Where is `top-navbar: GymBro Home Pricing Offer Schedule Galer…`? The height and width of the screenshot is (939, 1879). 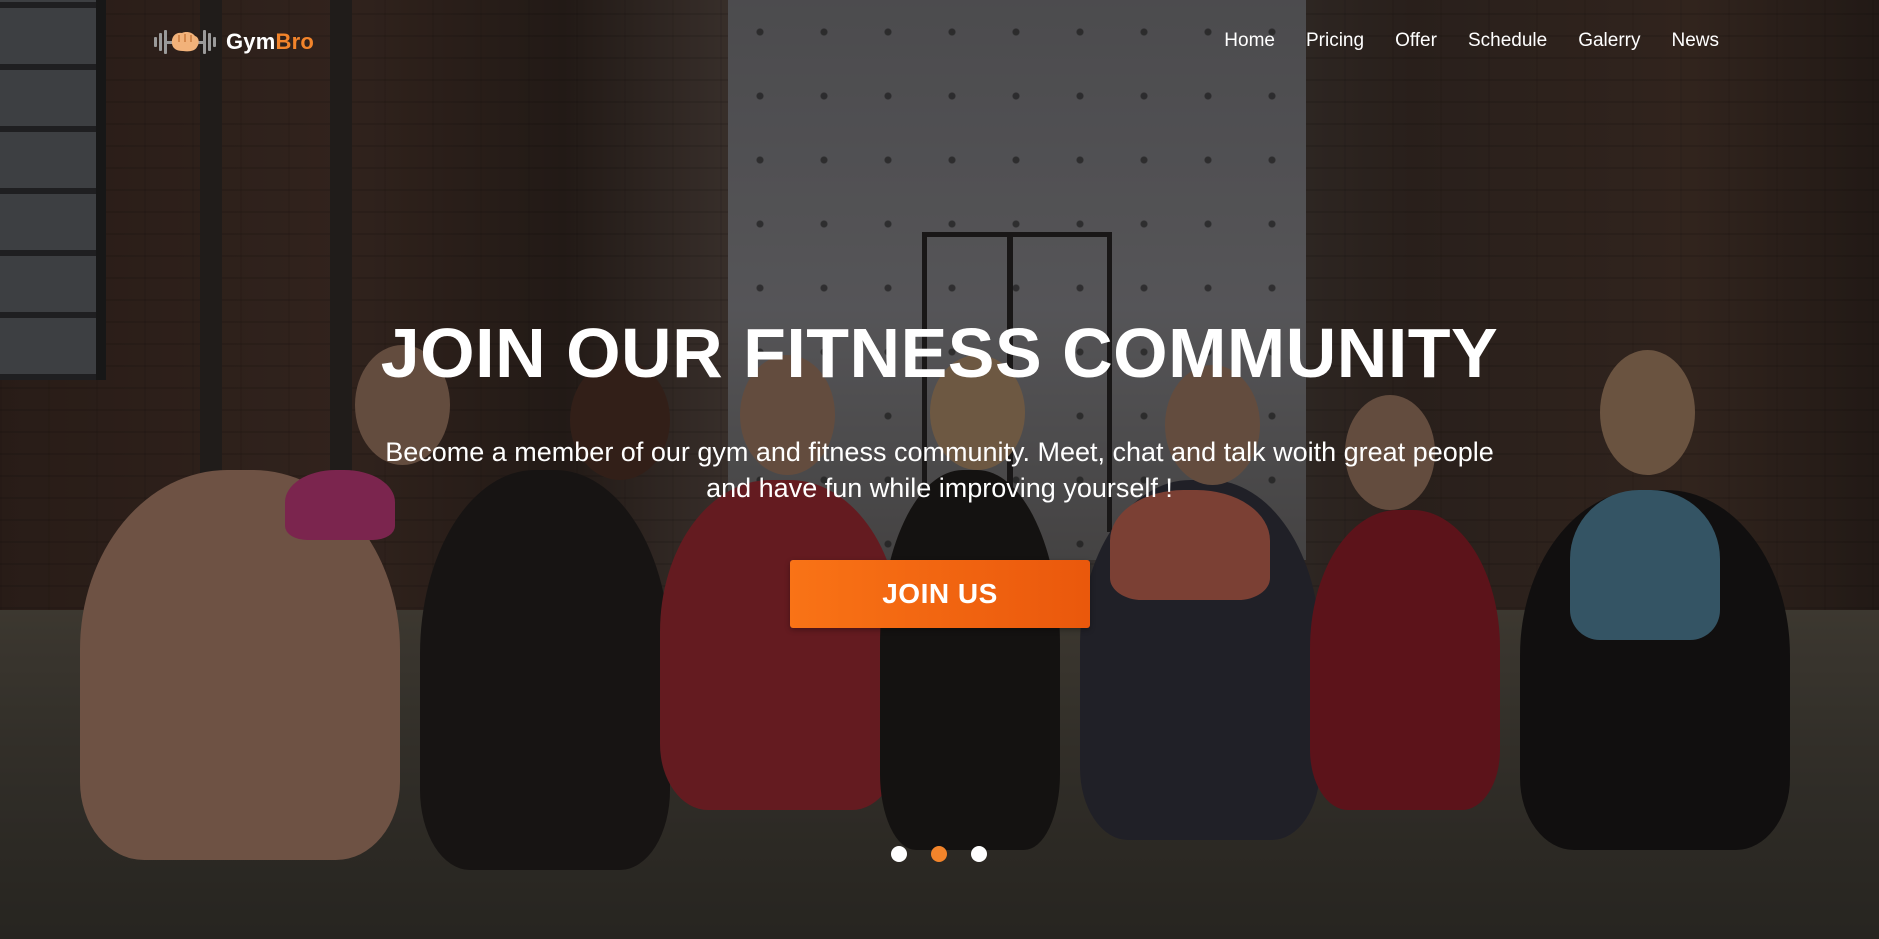 top-navbar: GymBro Home Pricing Offer Schedule Galer… is located at coordinates (939, 42).